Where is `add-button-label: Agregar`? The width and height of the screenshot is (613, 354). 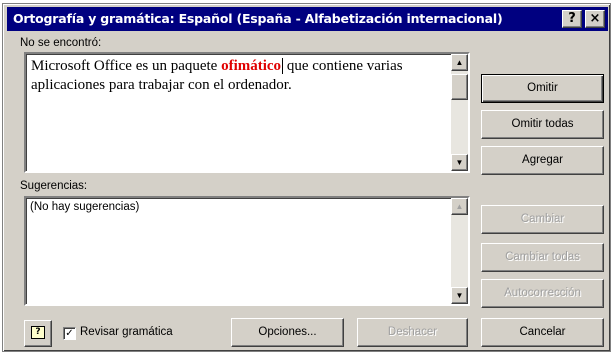
add-button-label: Agregar is located at coordinates (542, 160).